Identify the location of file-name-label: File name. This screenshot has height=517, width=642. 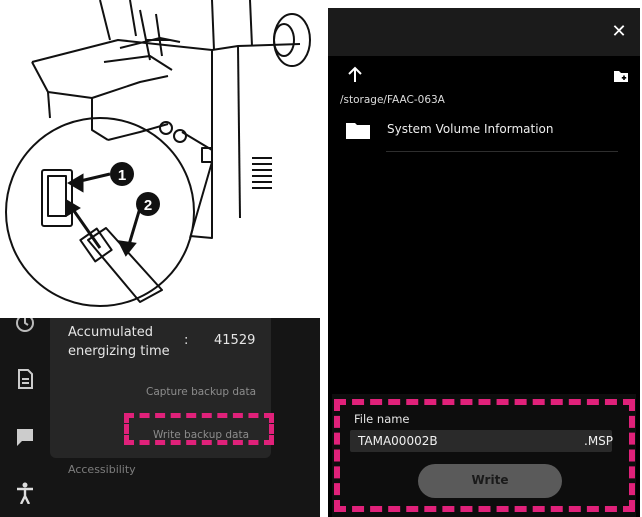
(382, 419).